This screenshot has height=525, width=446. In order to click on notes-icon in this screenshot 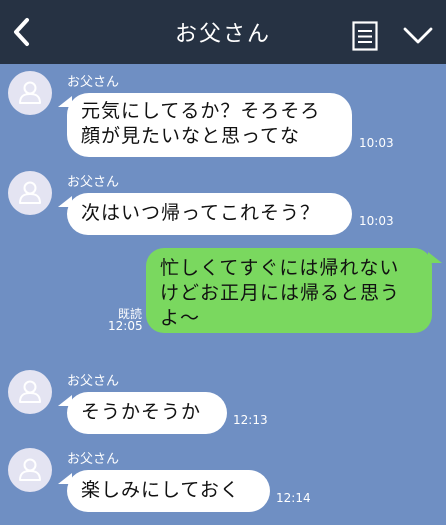, I will do `click(365, 36)`.